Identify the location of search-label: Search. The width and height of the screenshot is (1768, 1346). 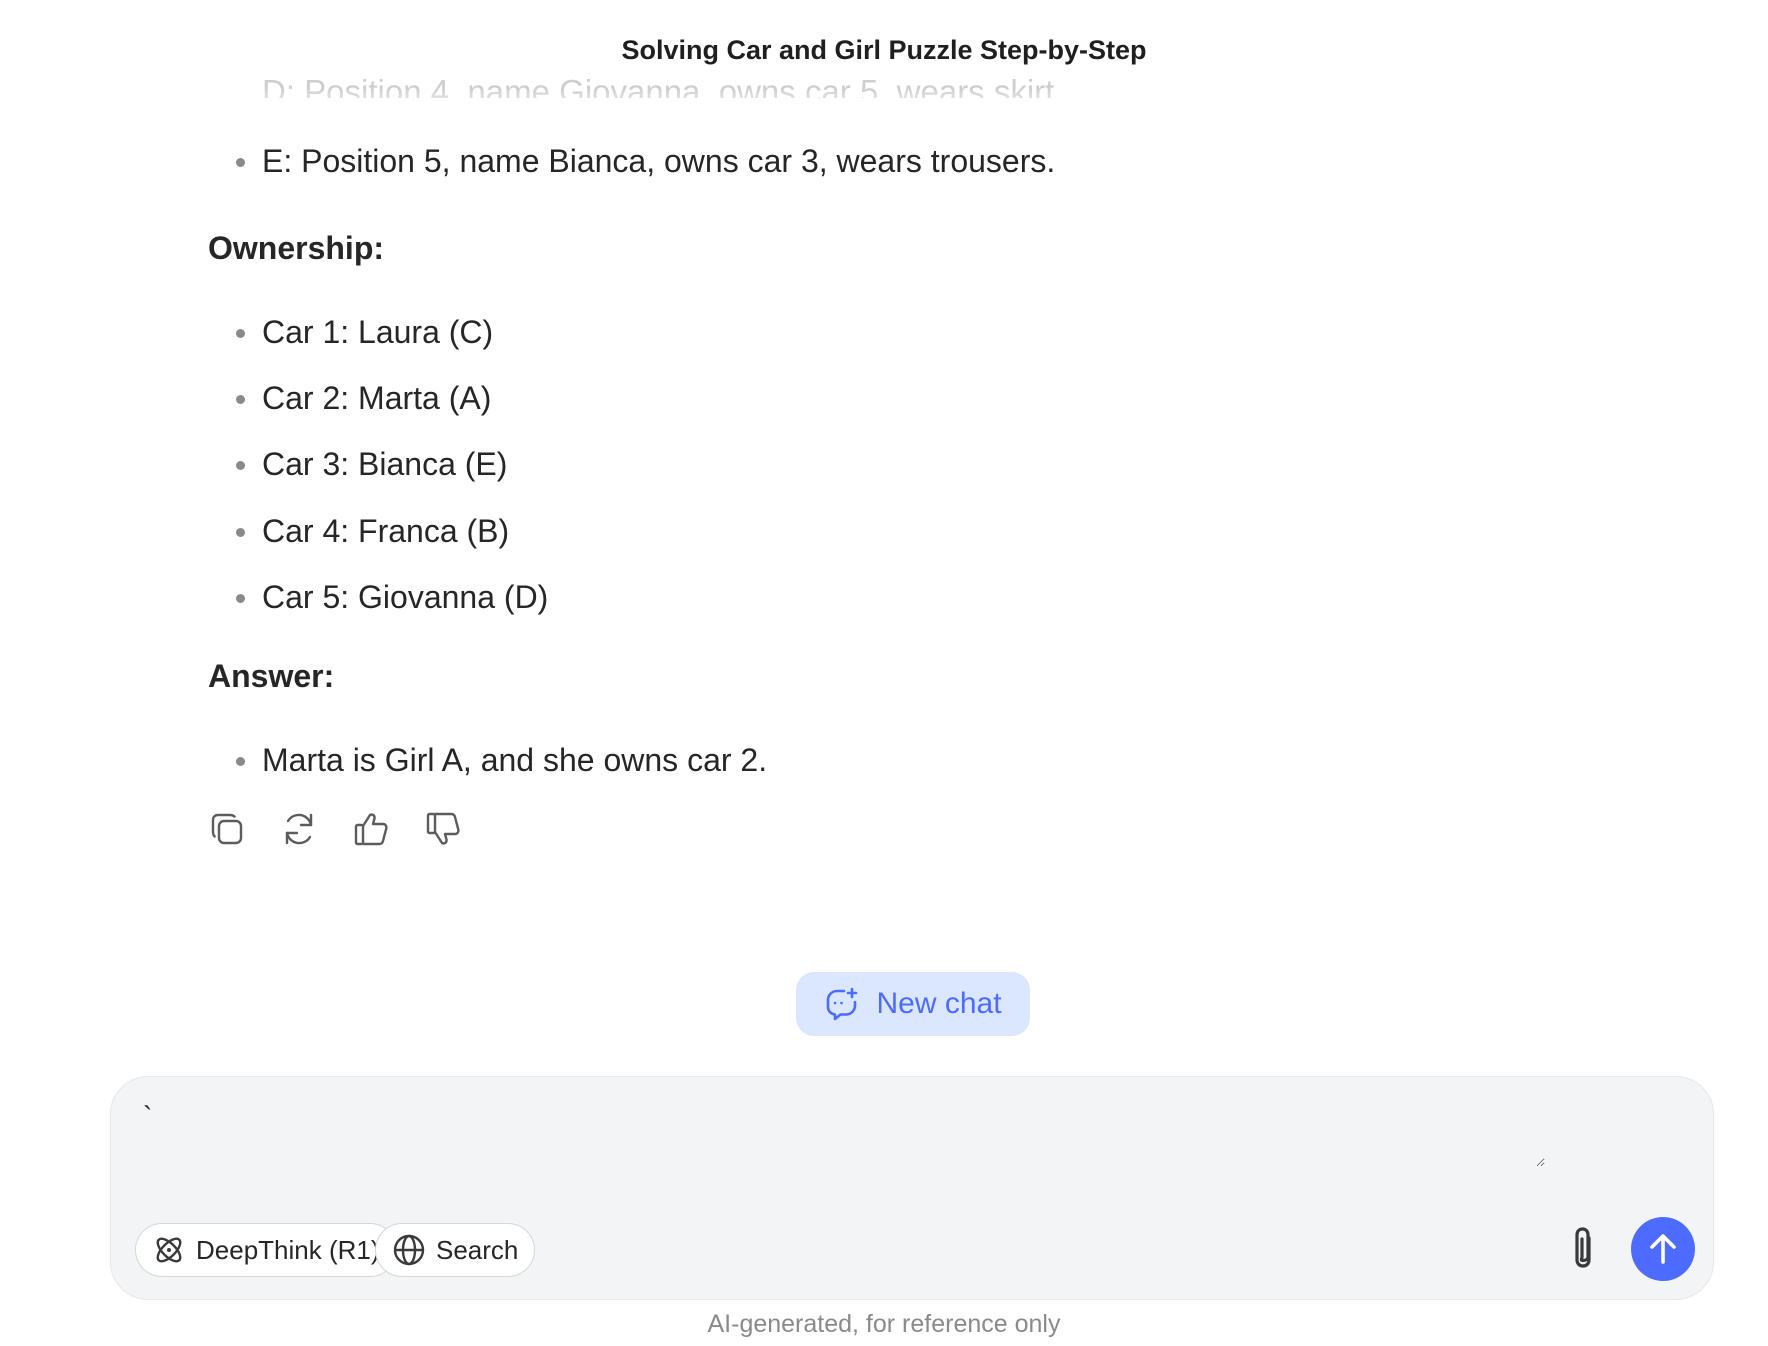
(477, 1249).